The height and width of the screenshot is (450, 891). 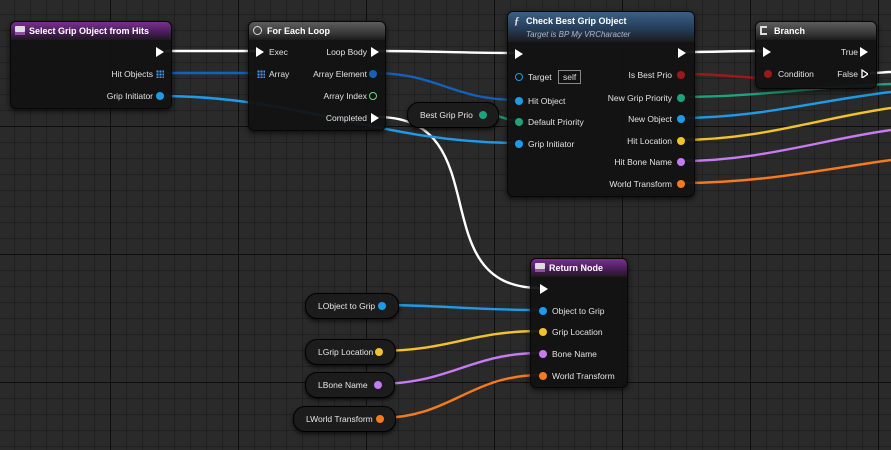 What do you see at coordinates (577, 332) in the screenshot?
I see `pin-label-grip-location: Grip Location` at bounding box center [577, 332].